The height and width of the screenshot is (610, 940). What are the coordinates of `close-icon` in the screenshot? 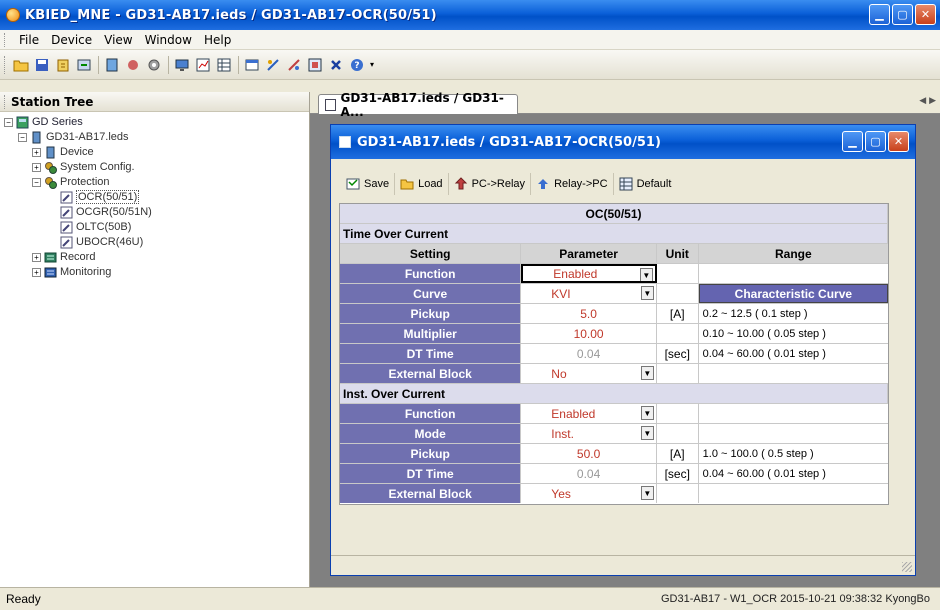 It's located at (335, 64).